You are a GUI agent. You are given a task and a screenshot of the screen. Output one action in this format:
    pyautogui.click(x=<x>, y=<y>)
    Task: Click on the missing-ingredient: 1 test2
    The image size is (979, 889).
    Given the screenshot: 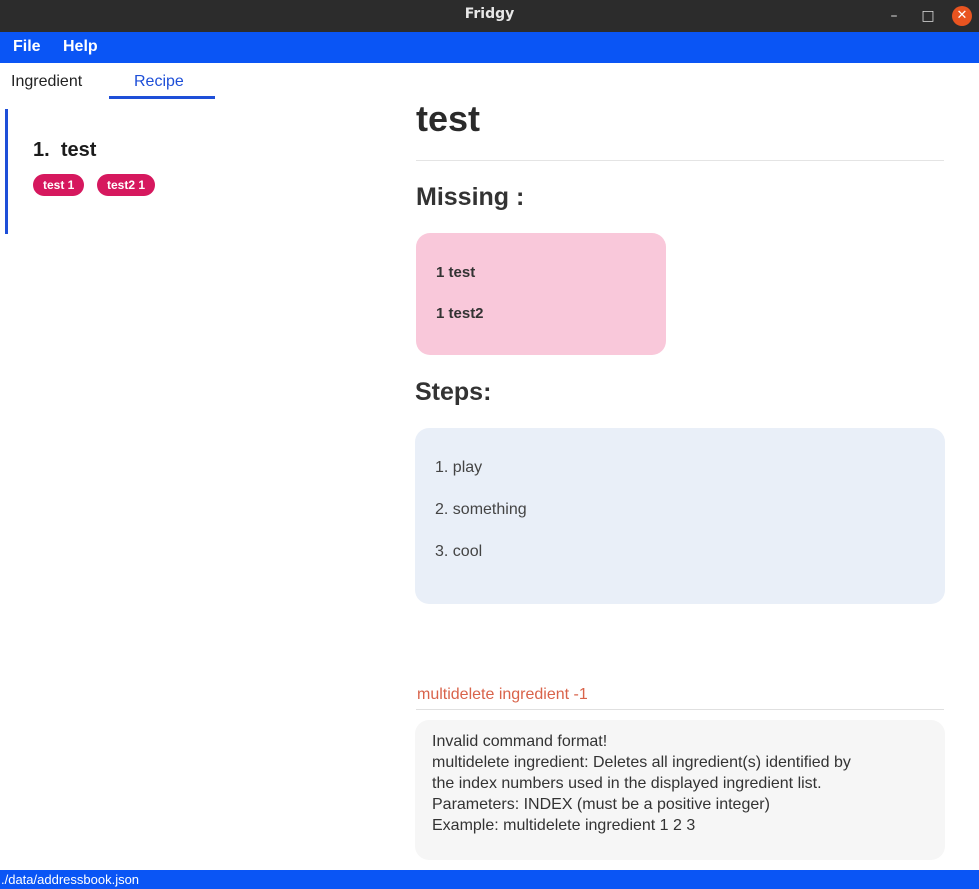 What is the action you would take?
    pyautogui.click(x=460, y=313)
    